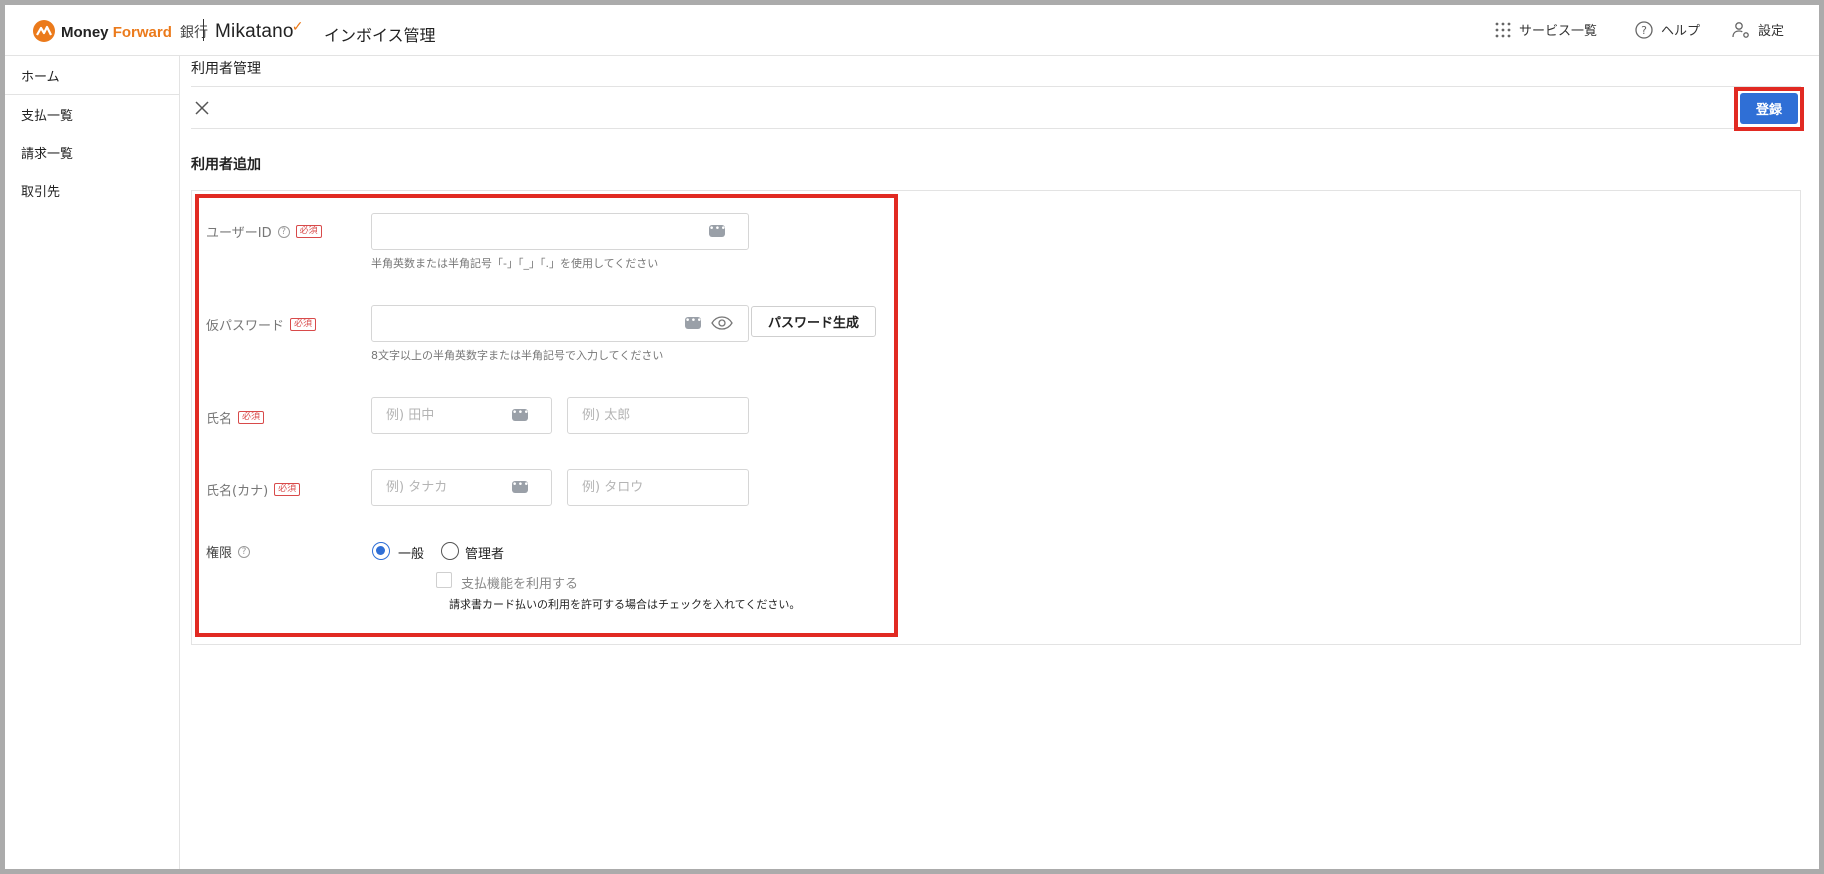 The image size is (1824, 874). Describe the element at coordinates (237, 491) in the screenshot. I see `name-kana-label-text: 氏名(カナ)` at that location.